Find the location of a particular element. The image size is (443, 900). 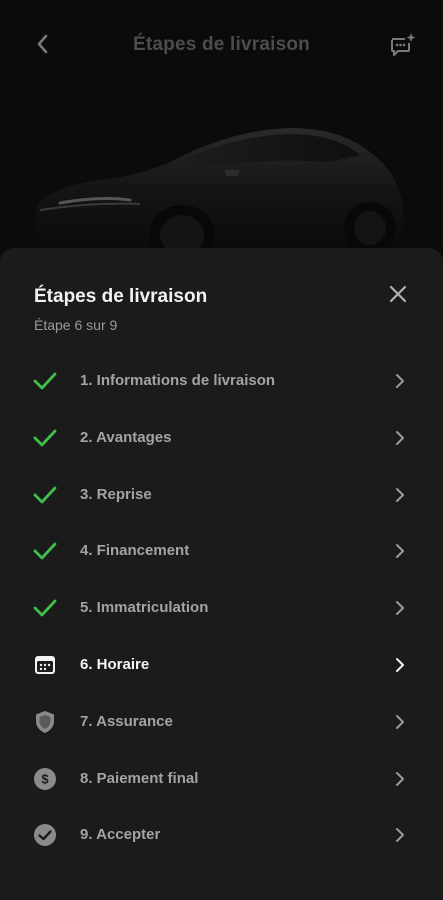

step-item-immatriculation: 5. Immatriculation is located at coordinates (221, 608).